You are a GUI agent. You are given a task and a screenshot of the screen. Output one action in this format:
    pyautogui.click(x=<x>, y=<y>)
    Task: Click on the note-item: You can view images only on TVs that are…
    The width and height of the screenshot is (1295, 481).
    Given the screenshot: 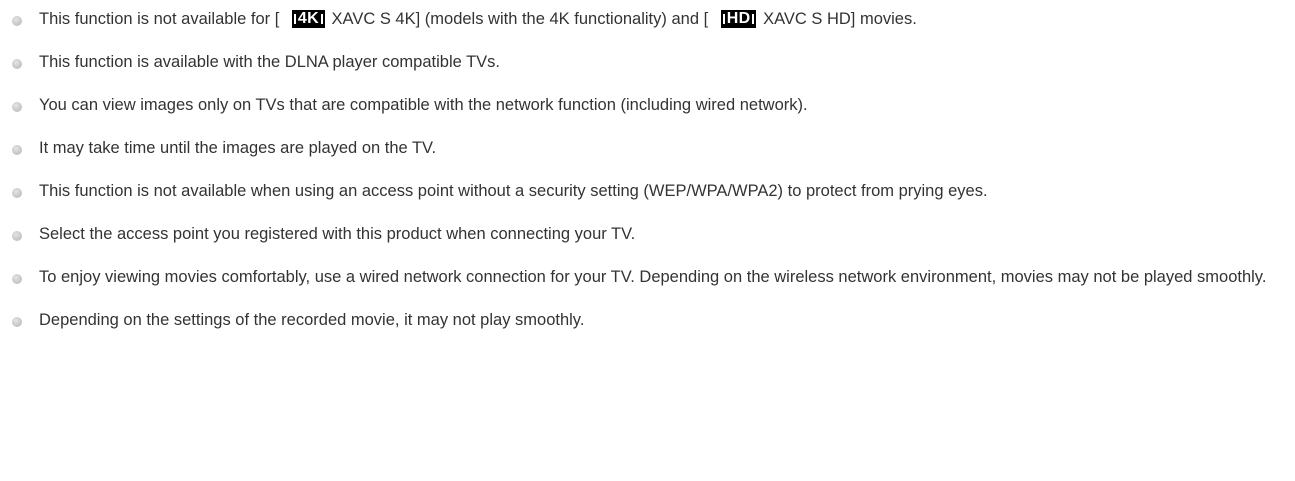 What is the action you would take?
    pyautogui.click(x=647, y=105)
    